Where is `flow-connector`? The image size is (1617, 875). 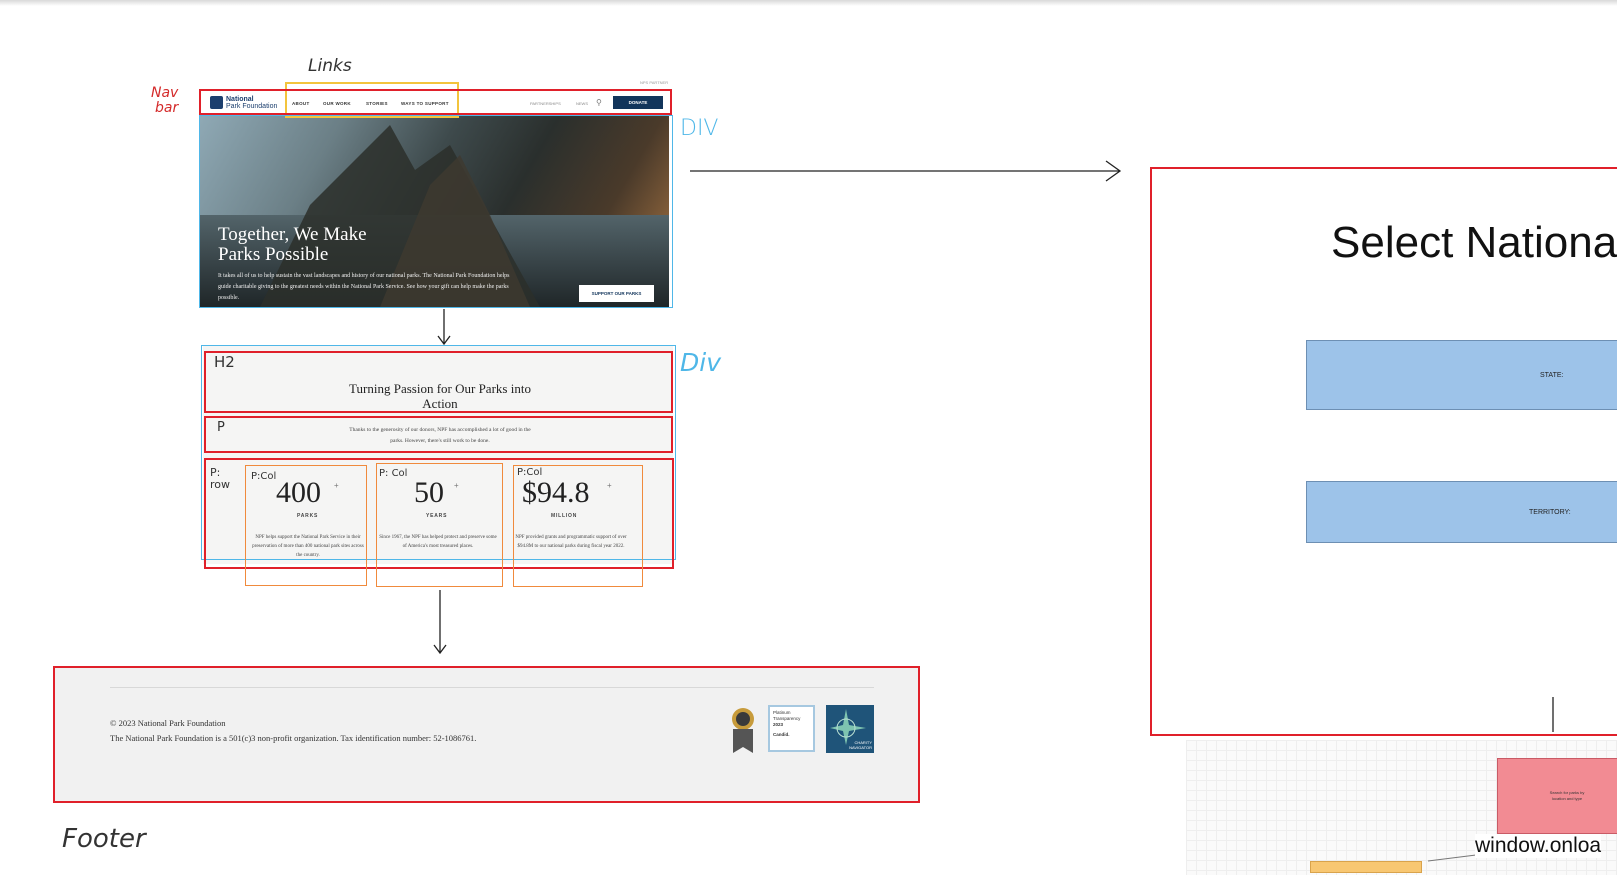 flow-connector is located at coordinates (1464, 856).